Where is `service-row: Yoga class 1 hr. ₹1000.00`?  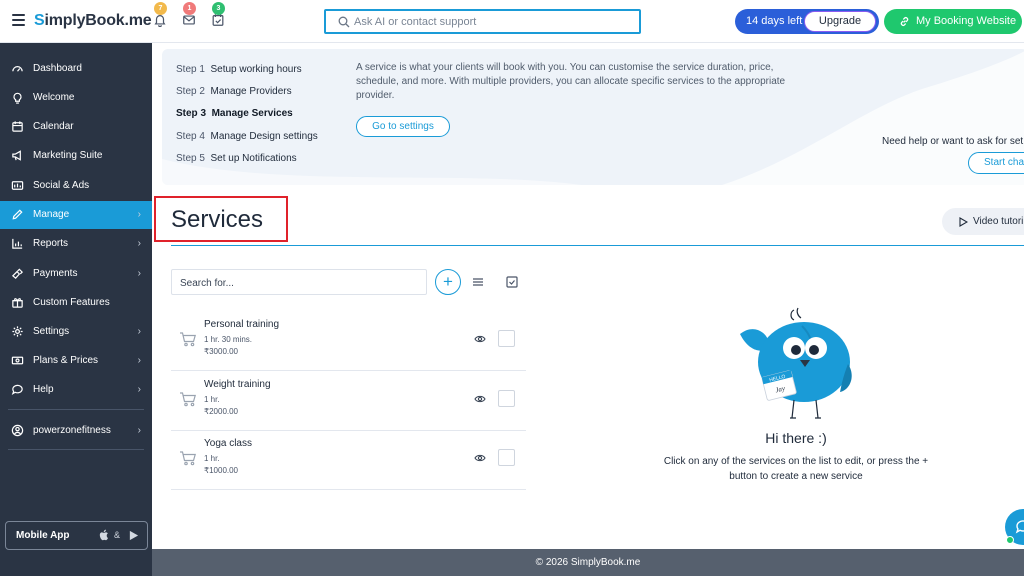 service-row: Yoga class 1 hr. ₹1000.00 is located at coordinates (348, 460).